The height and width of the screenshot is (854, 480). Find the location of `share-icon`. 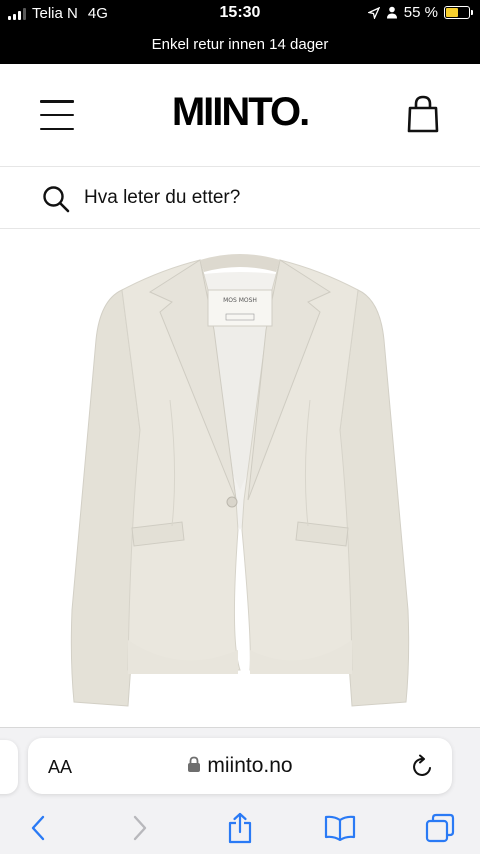

share-icon is located at coordinates (240, 828).